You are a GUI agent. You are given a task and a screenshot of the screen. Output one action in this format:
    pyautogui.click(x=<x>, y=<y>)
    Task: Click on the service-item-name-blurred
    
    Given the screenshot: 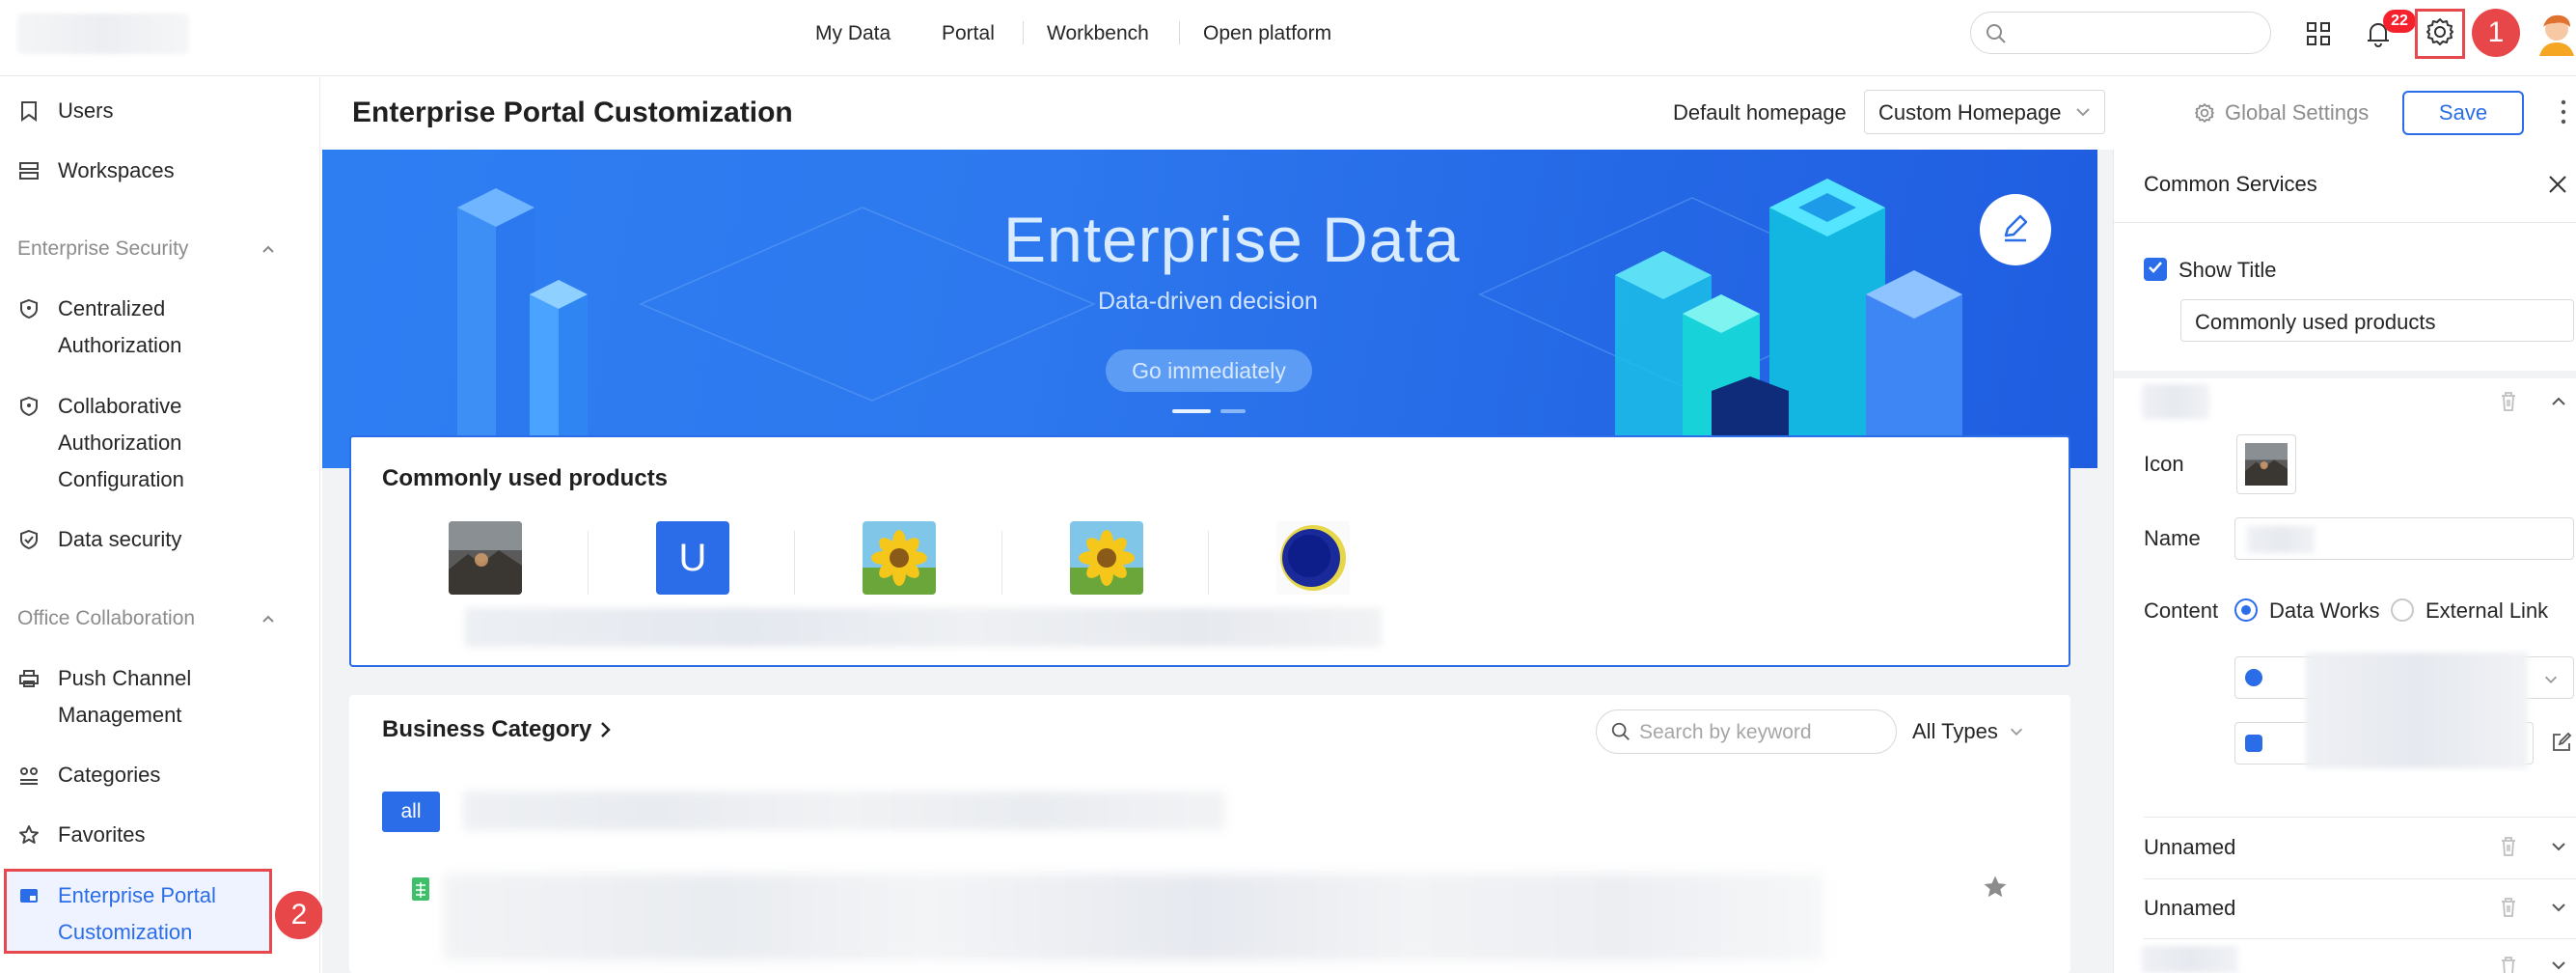 What is the action you would take?
    pyautogui.click(x=2175, y=401)
    